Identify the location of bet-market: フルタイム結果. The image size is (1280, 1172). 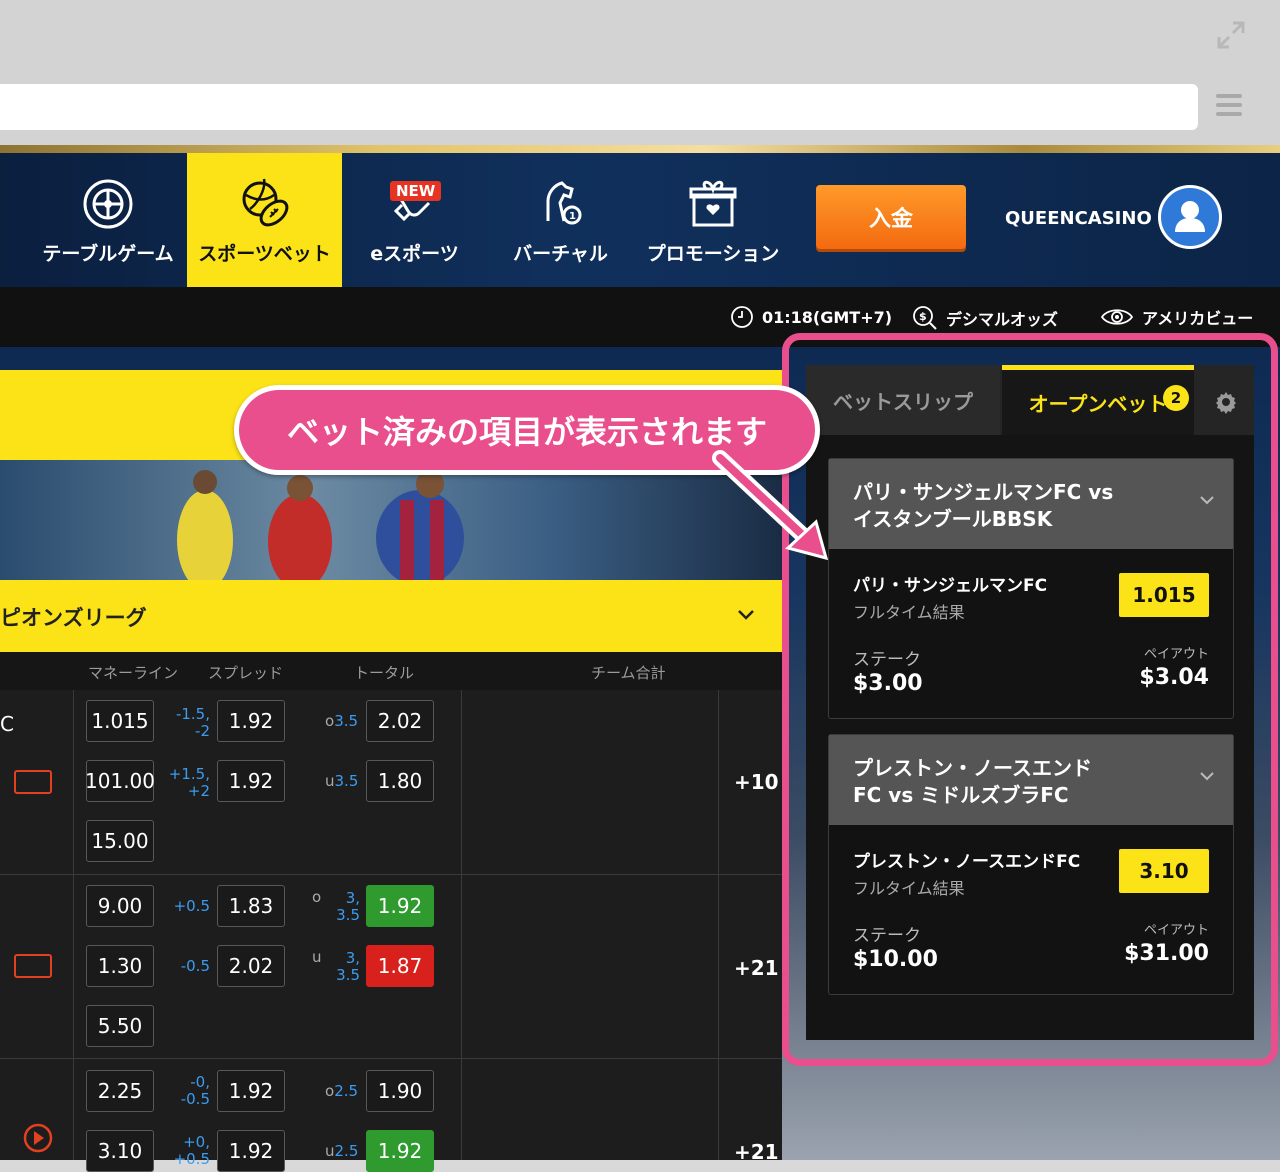
(909, 888).